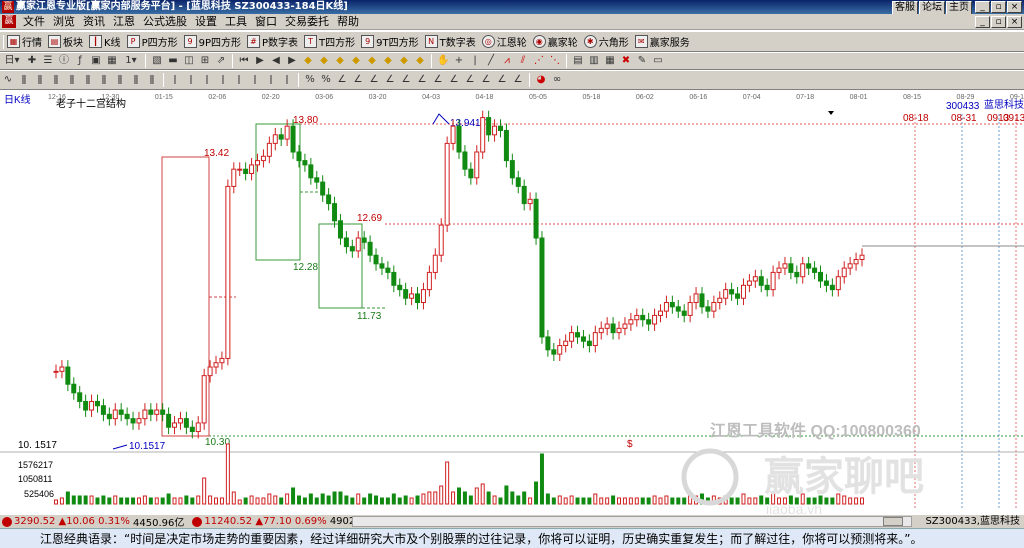 The image size is (1024, 548). I want to click on tb-sector-button: ▤ 板块, so click(65, 41).